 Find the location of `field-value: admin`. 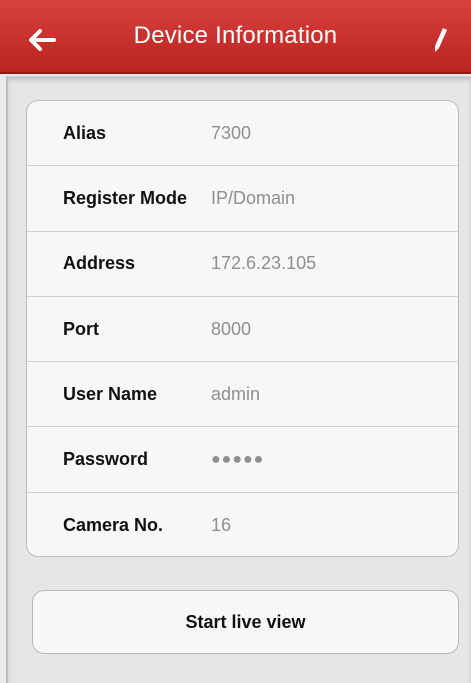

field-value: admin is located at coordinates (236, 393).